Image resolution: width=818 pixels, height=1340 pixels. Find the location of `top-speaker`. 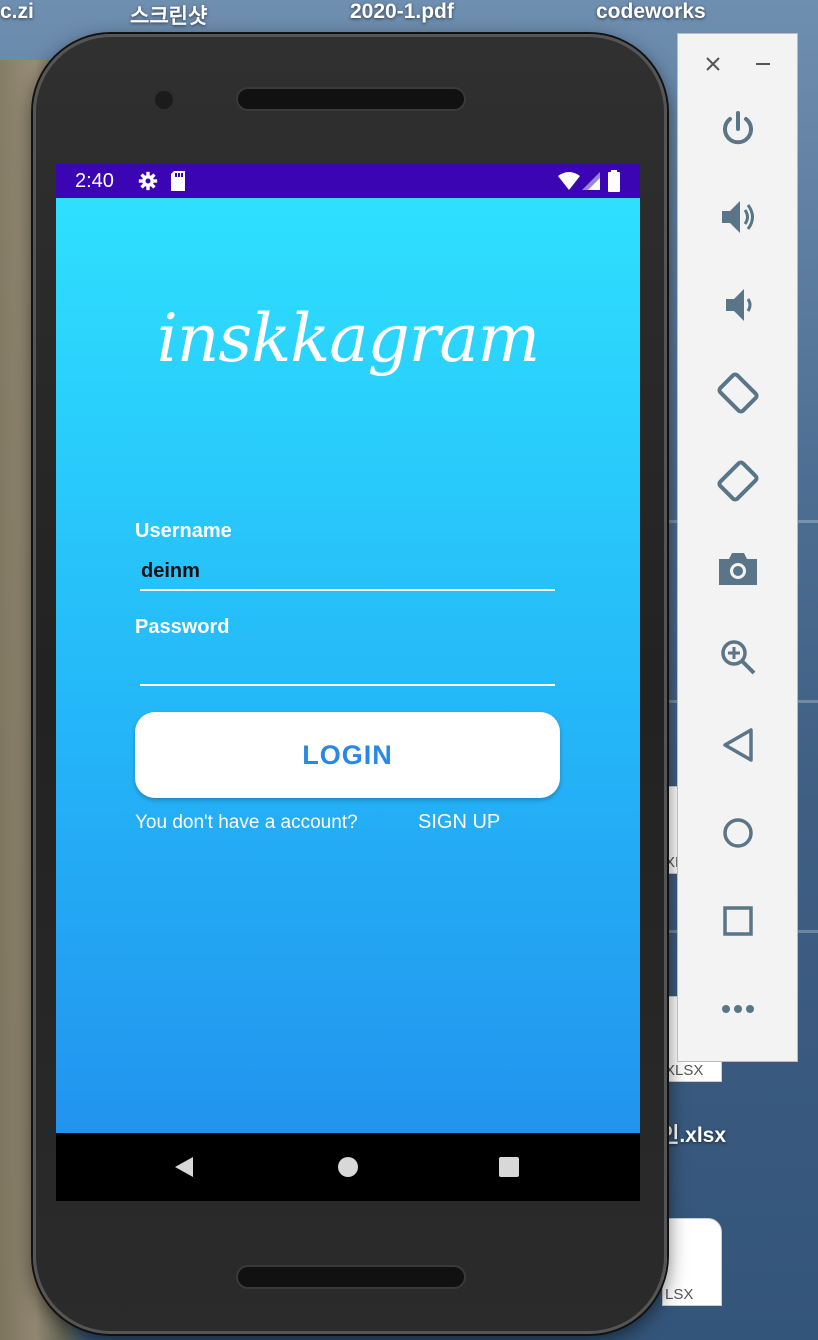

top-speaker is located at coordinates (351, 99).